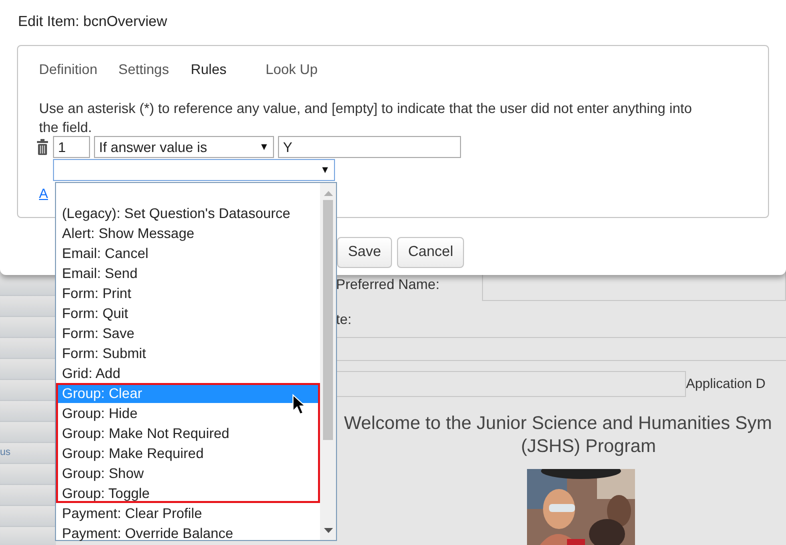  Describe the element at coordinates (188, 313) in the screenshot. I see `dropdown-option: Form: Quit` at that location.